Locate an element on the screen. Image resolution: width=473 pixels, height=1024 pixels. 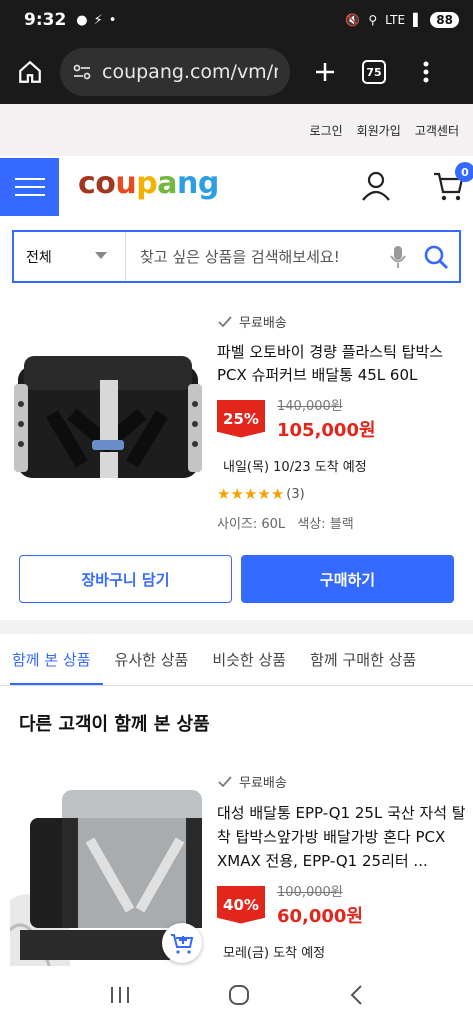
section-title: 다른 고객이 함께 본 상품 is located at coordinates (114, 724).